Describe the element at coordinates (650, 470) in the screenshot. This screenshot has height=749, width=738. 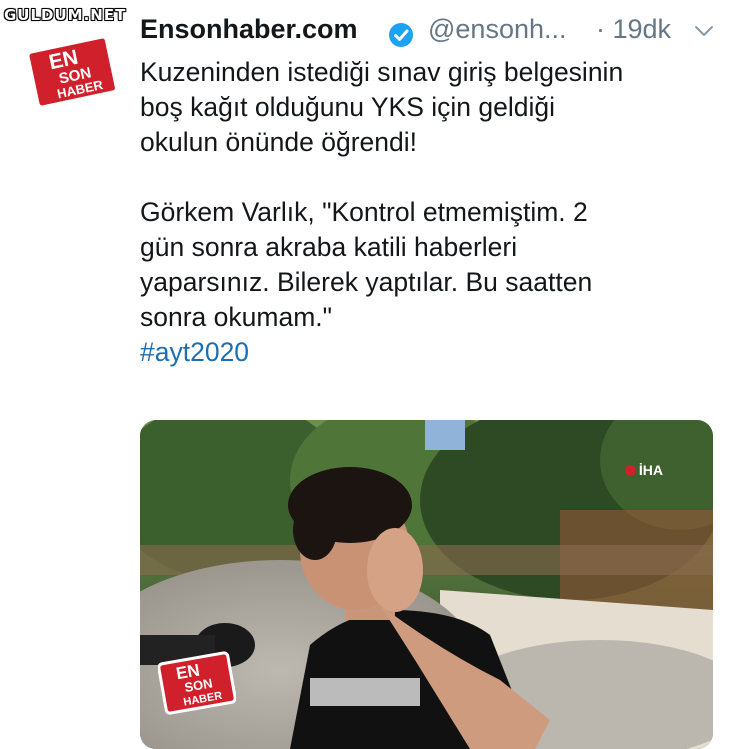
I see `agency-label: İHA` at that location.